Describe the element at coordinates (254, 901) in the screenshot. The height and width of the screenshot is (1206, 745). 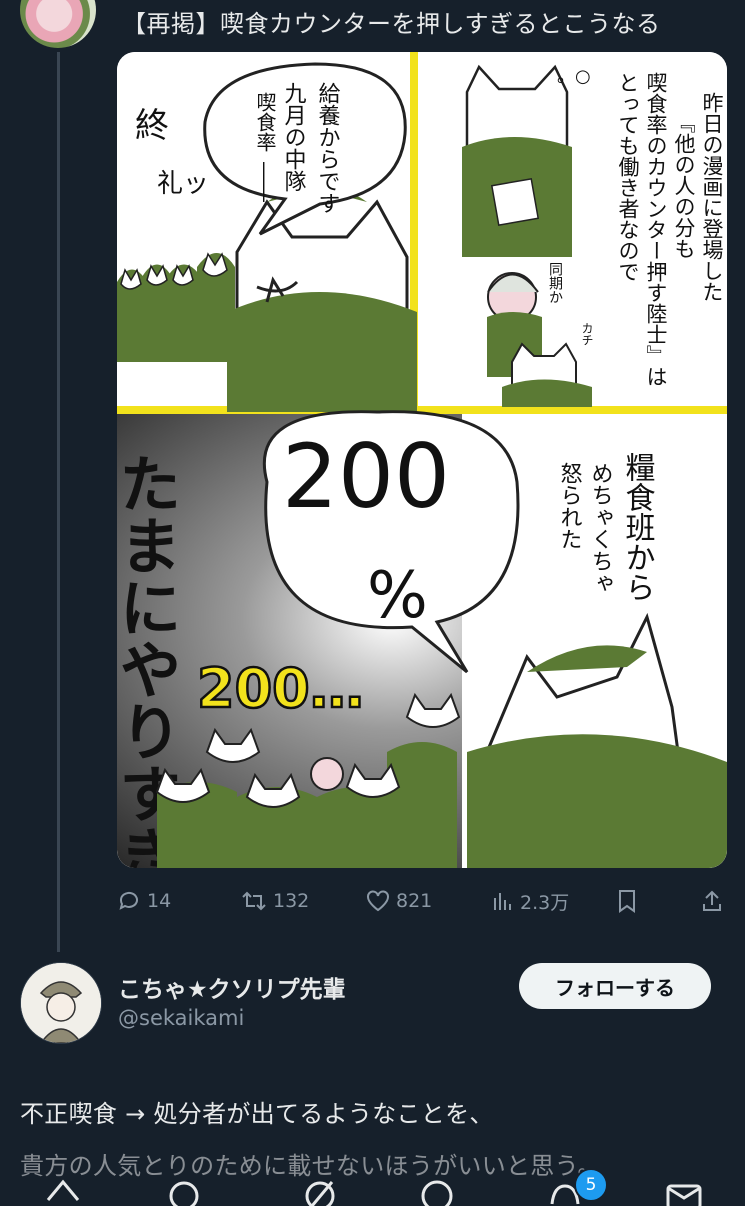
I see `retweet-icon` at that location.